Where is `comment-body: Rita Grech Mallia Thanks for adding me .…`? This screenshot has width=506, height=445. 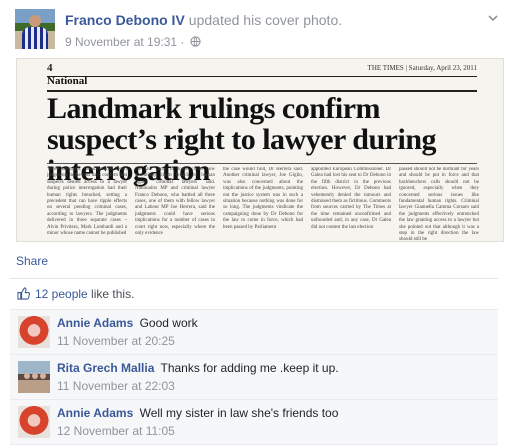 comment-body: Rita Grech Mallia Thanks for adding me .… is located at coordinates (198, 368).